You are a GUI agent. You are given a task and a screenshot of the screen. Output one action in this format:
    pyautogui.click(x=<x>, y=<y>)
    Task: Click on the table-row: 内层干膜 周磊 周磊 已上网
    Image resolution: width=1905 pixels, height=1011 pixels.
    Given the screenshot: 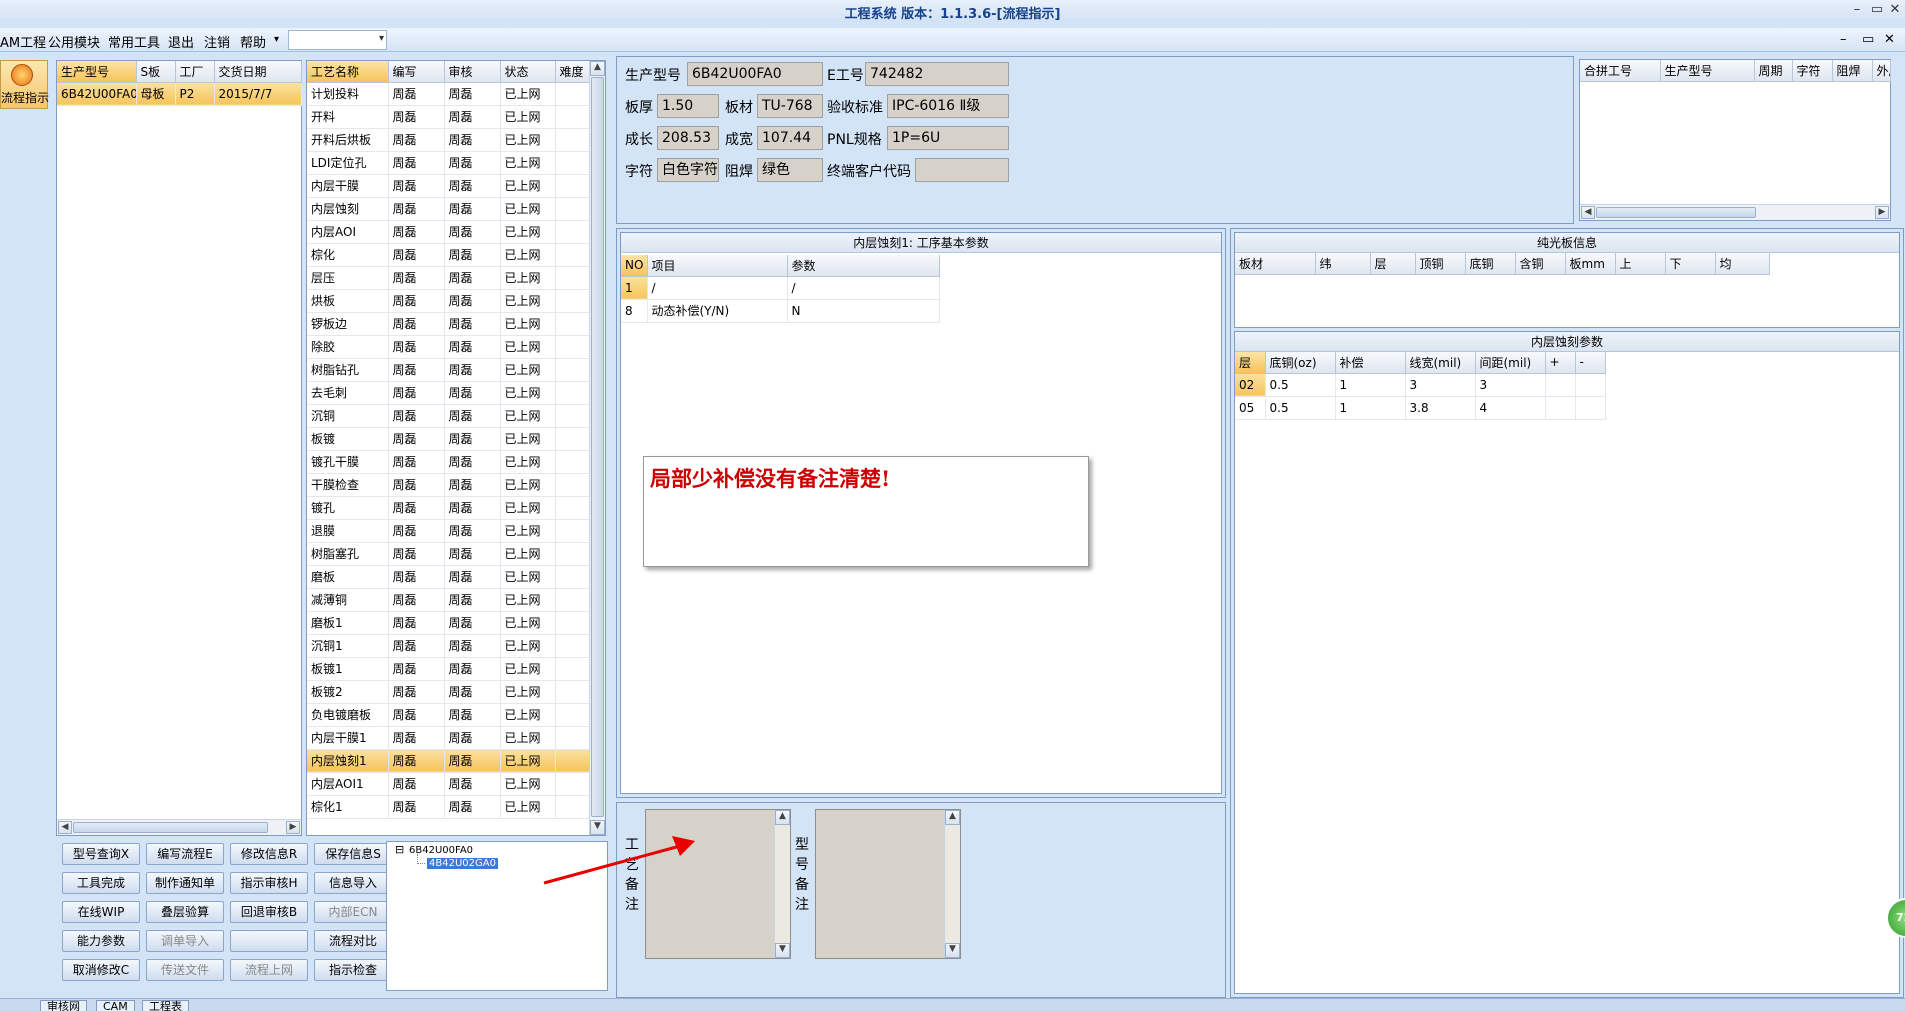 What is the action you would take?
    pyautogui.click(x=448, y=186)
    